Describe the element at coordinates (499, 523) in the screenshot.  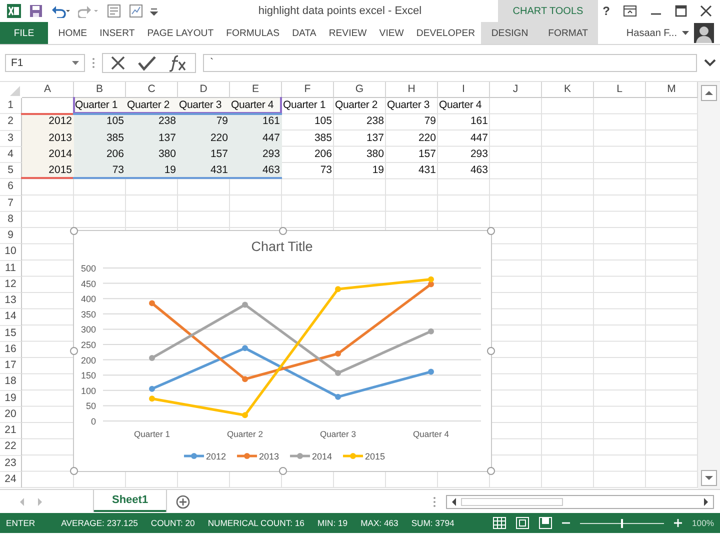
I see `normal-view-icon` at that location.